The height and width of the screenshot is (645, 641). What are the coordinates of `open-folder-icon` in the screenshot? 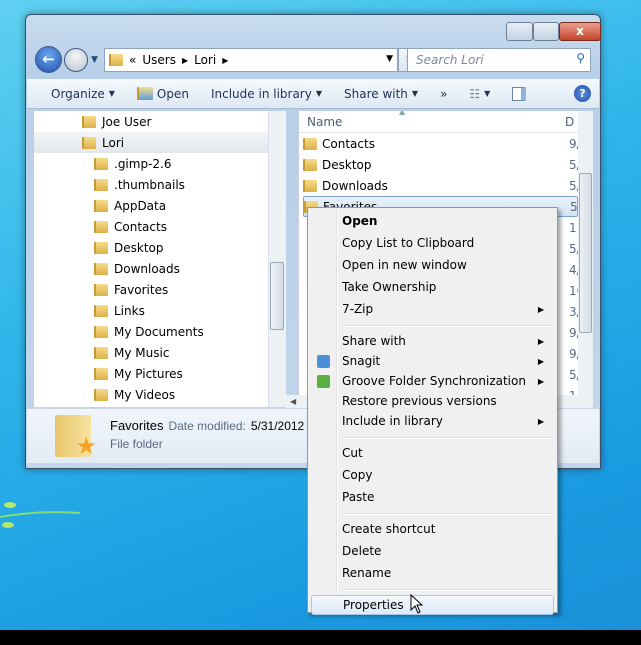 It's located at (144, 93).